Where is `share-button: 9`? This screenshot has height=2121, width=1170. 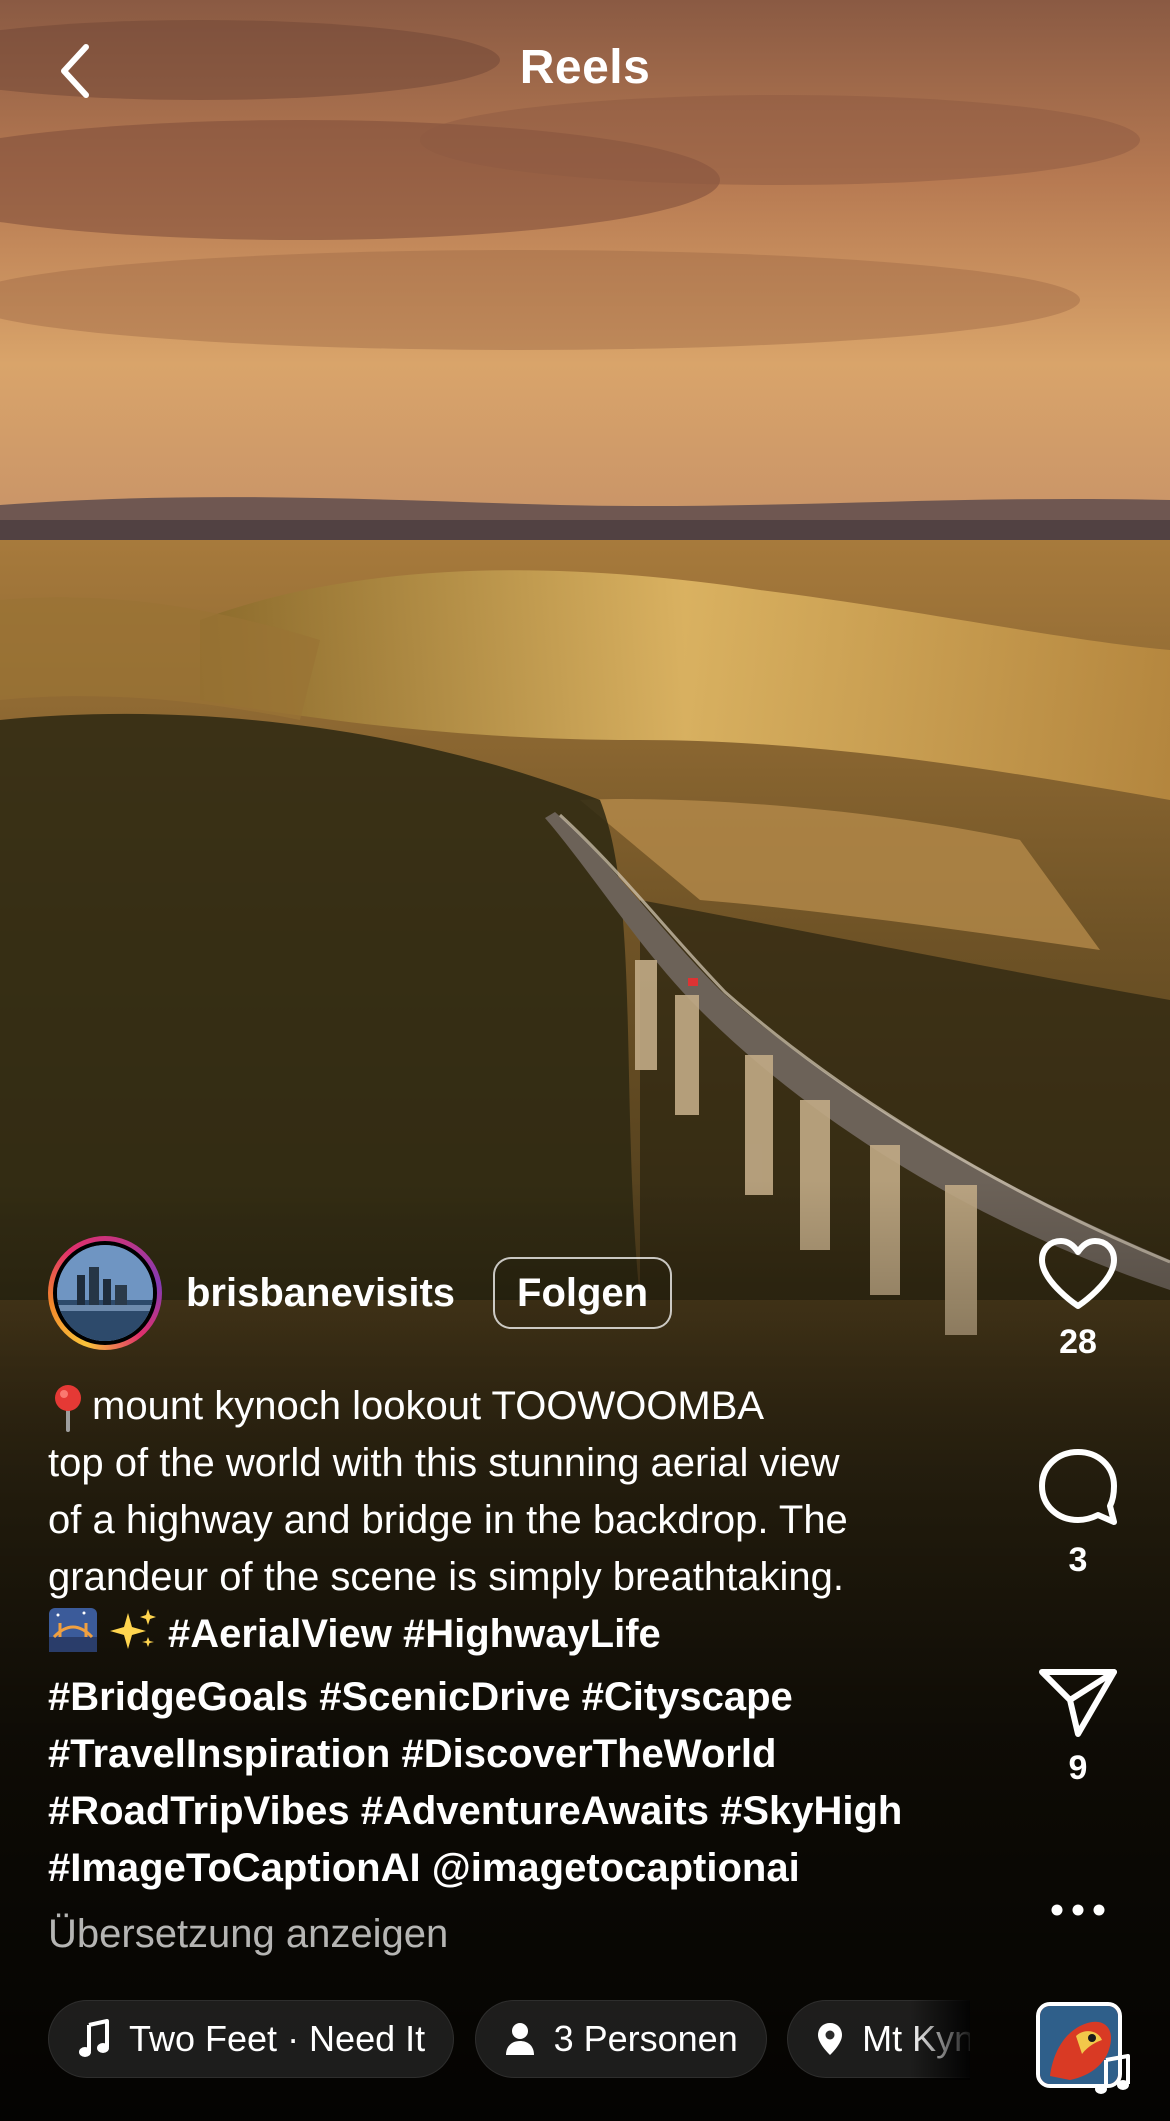 share-button: 9 is located at coordinates (1078, 1727).